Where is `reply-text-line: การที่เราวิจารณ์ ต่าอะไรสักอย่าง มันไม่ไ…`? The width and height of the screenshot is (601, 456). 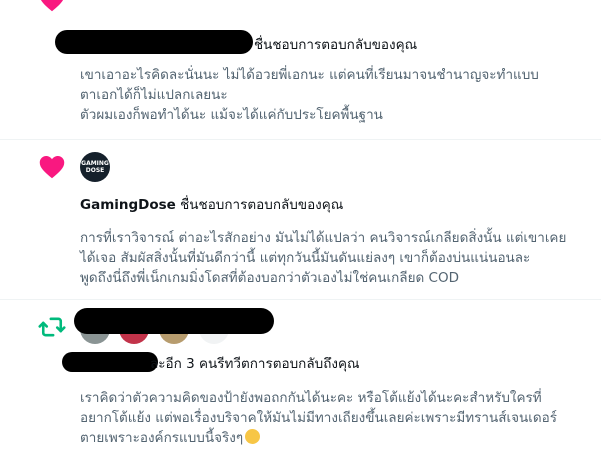
reply-text-line: การที่เราวิจารณ์ ต่าอะไรสักอย่าง มันไม่ไ… is located at coordinates (323, 238).